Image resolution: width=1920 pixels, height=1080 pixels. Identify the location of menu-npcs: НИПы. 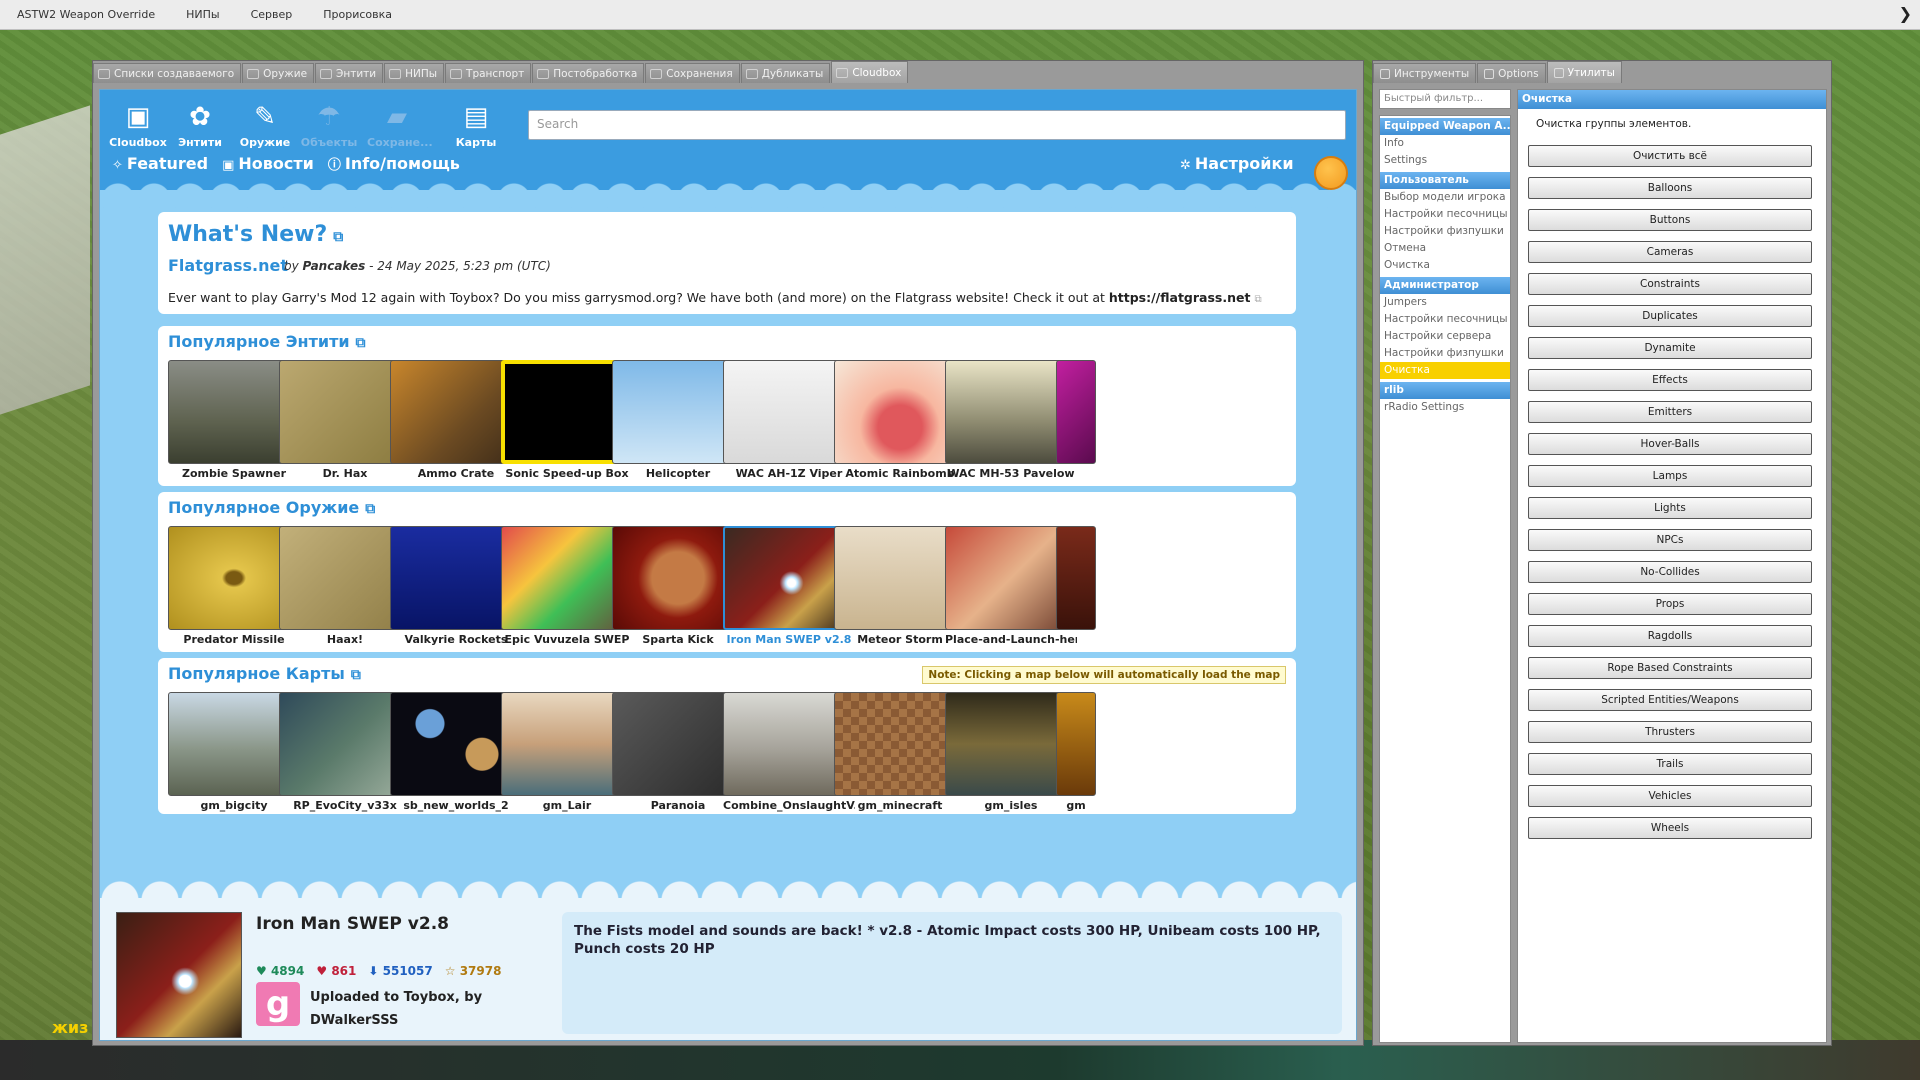
(201, 14).